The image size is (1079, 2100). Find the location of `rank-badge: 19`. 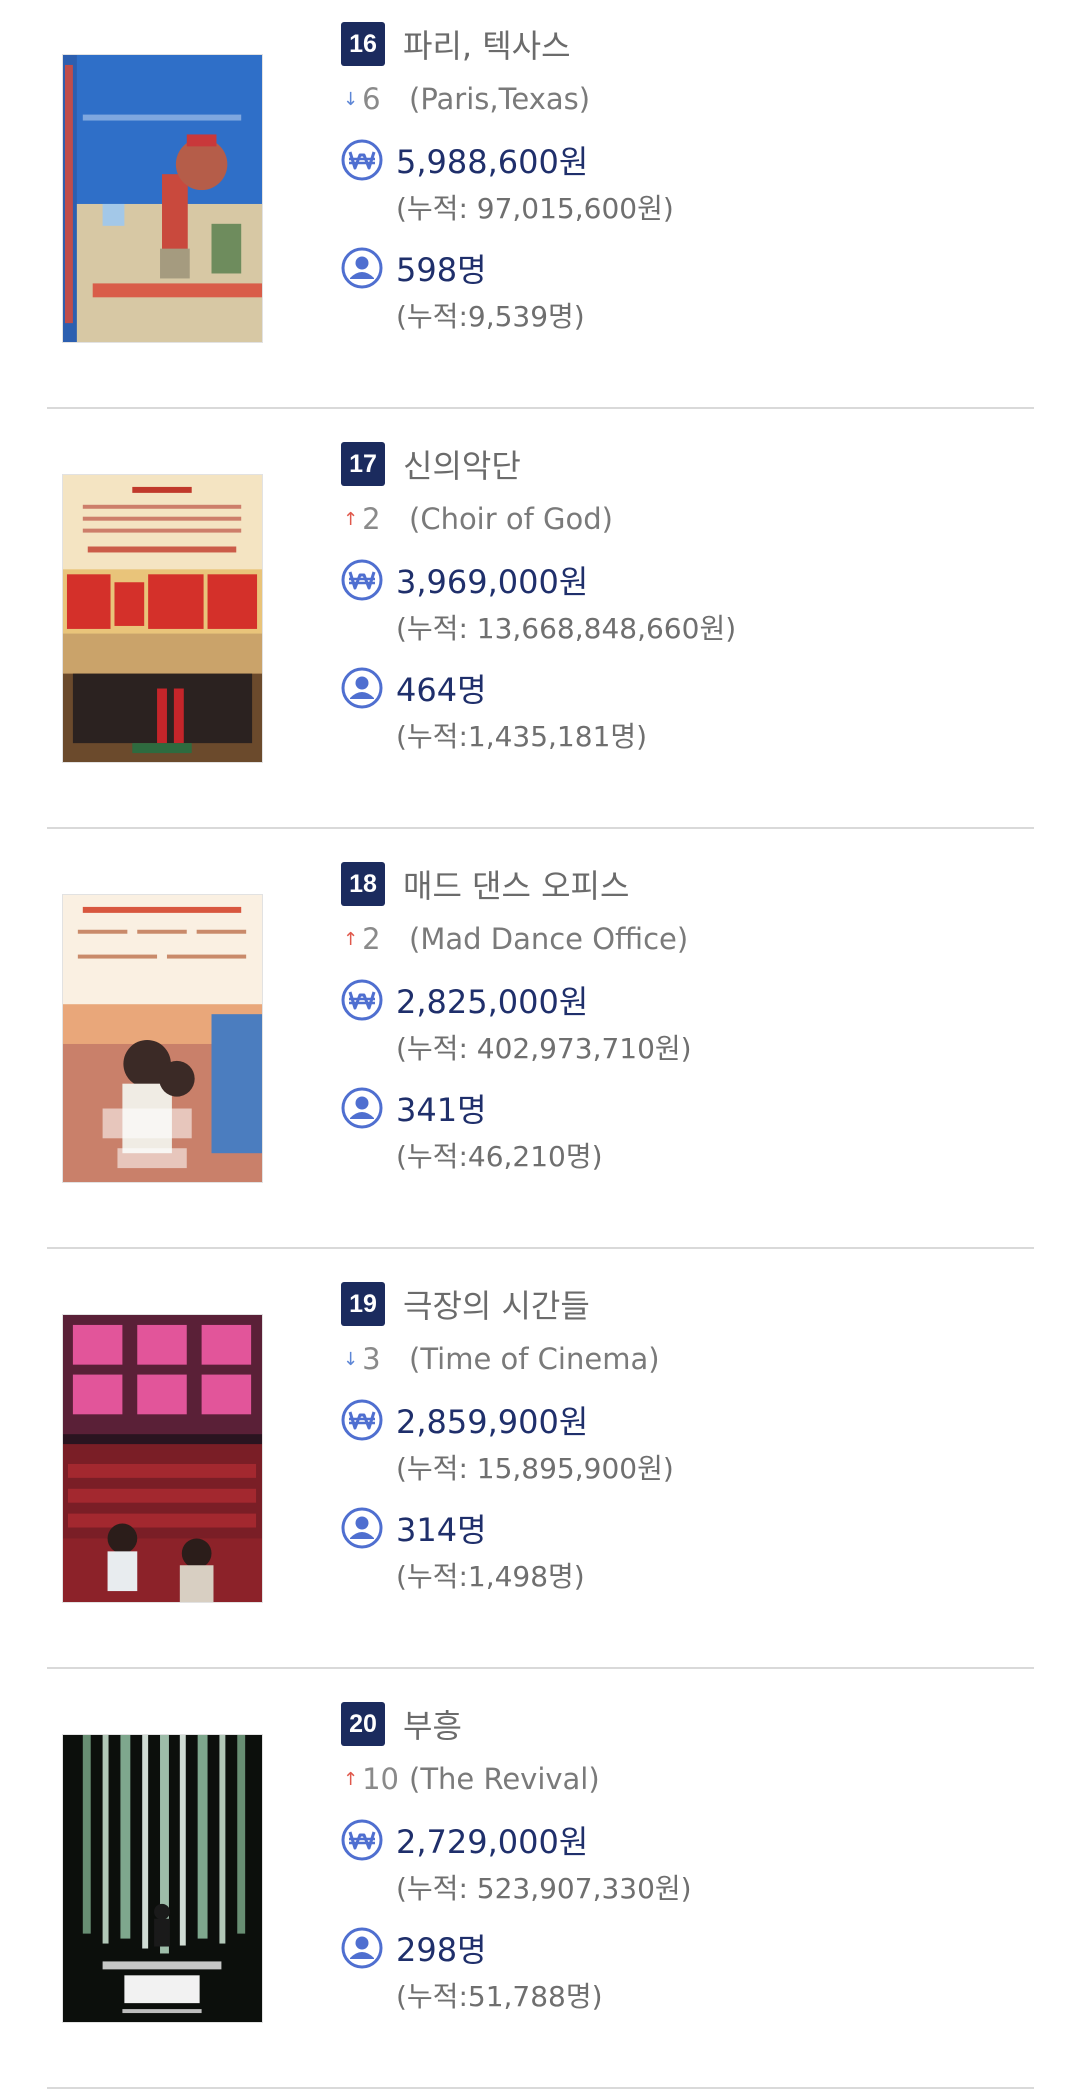

rank-badge: 19 is located at coordinates (363, 1304).